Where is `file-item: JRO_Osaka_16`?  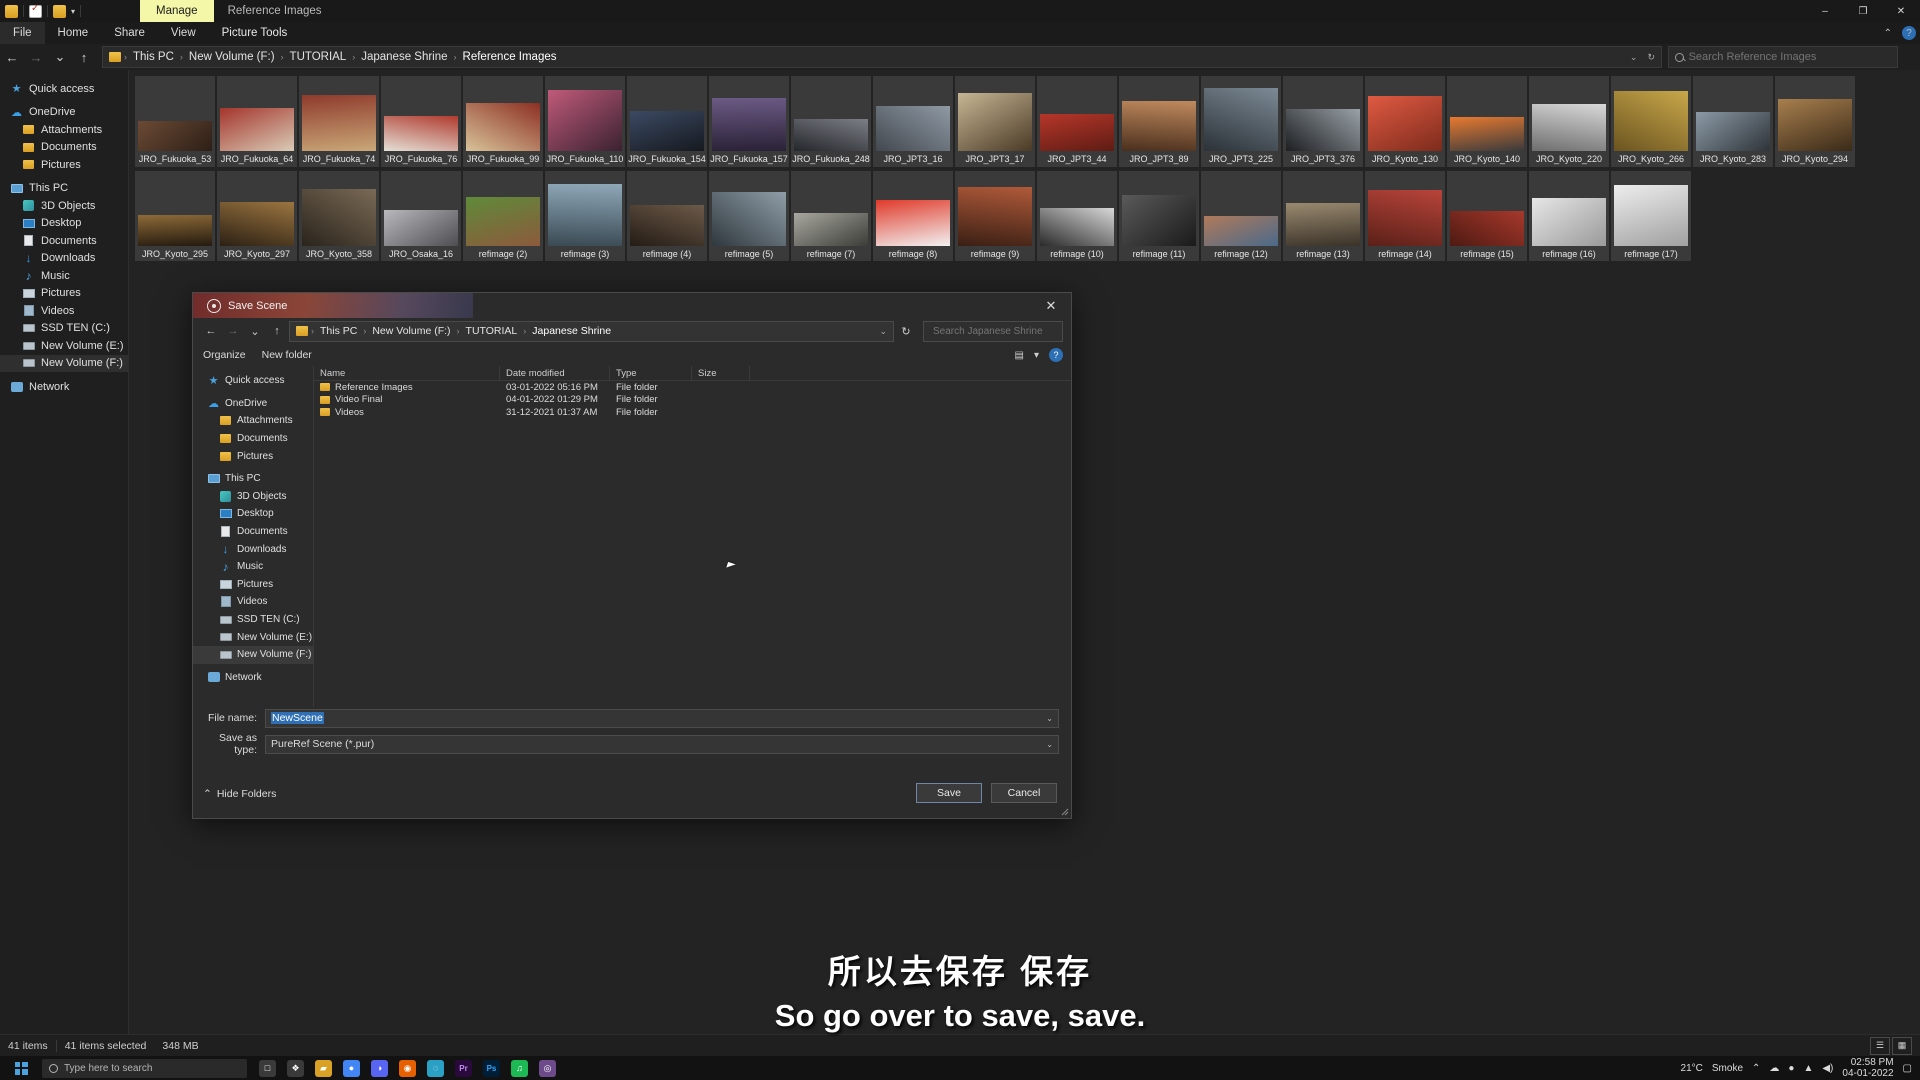 file-item: JRO_Osaka_16 is located at coordinates (421, 215).